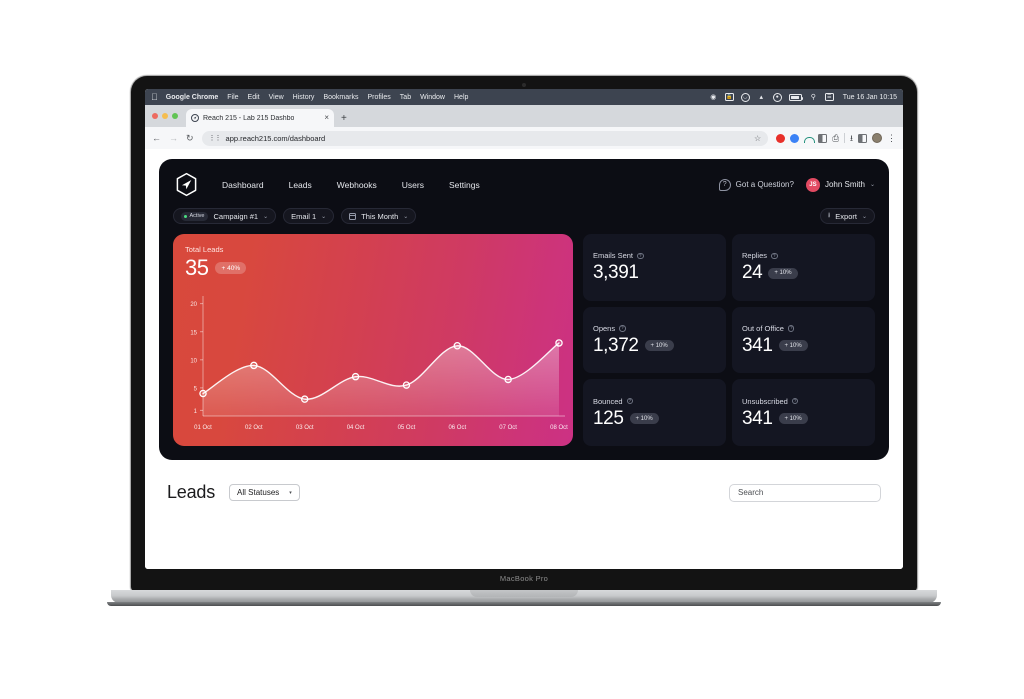 This screenshot has height=699, width=1024. I want to click on menu-edit: Edit, so click(254, 97).